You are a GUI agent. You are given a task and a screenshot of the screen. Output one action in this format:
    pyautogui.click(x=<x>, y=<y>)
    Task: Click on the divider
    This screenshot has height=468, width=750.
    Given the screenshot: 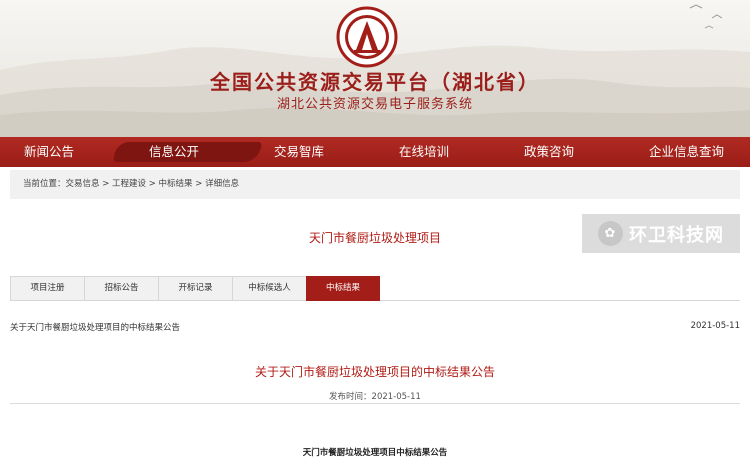 What is the action you would take?
    pyautogui.click(x=375, y=403)
    